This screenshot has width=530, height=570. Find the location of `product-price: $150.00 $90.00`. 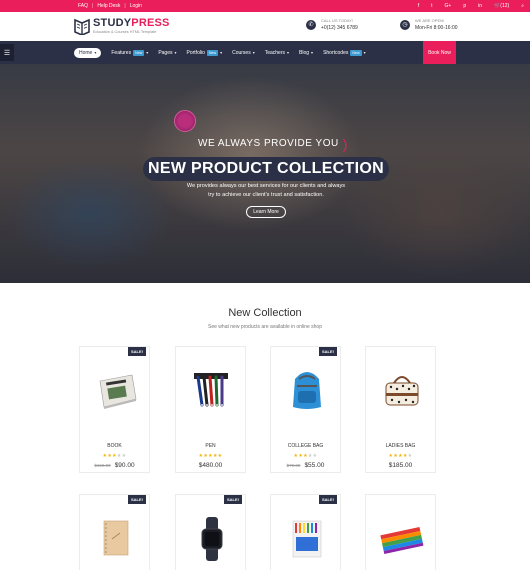

product-price: $150.00 $90.00 is located at coordinates (114, 465).